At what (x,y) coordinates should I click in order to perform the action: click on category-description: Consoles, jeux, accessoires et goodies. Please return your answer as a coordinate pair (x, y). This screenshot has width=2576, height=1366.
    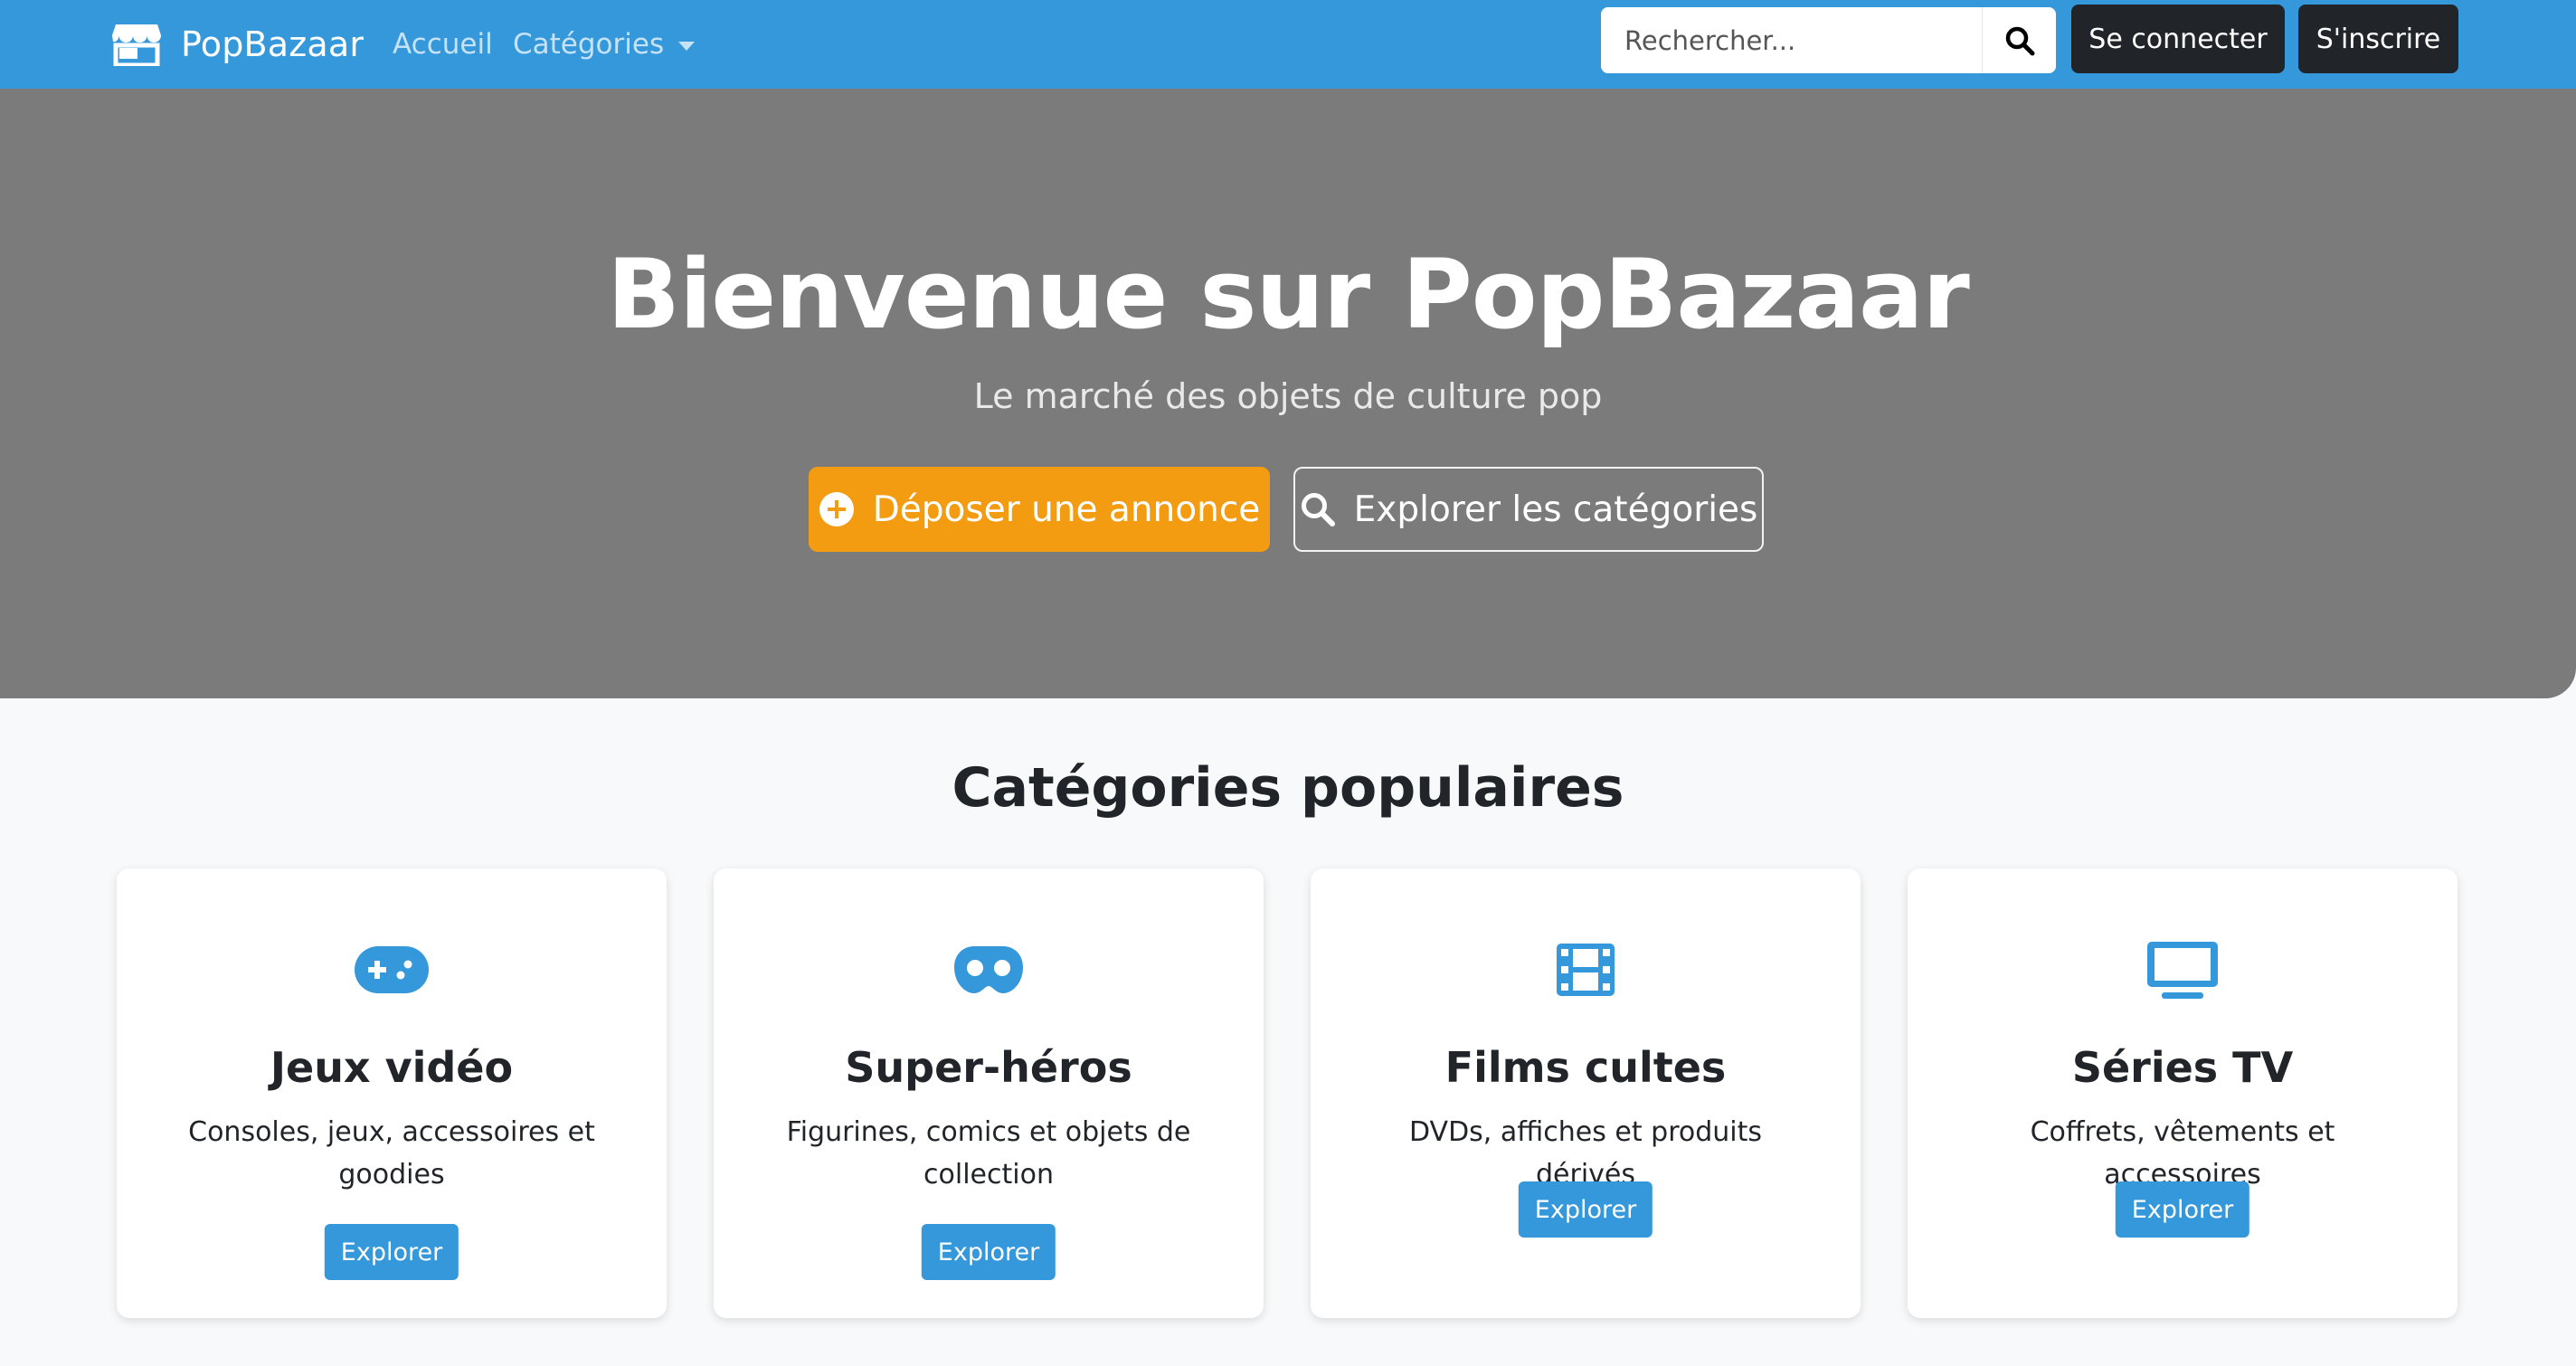
    Looking at the image, I should click on (392, 1153).